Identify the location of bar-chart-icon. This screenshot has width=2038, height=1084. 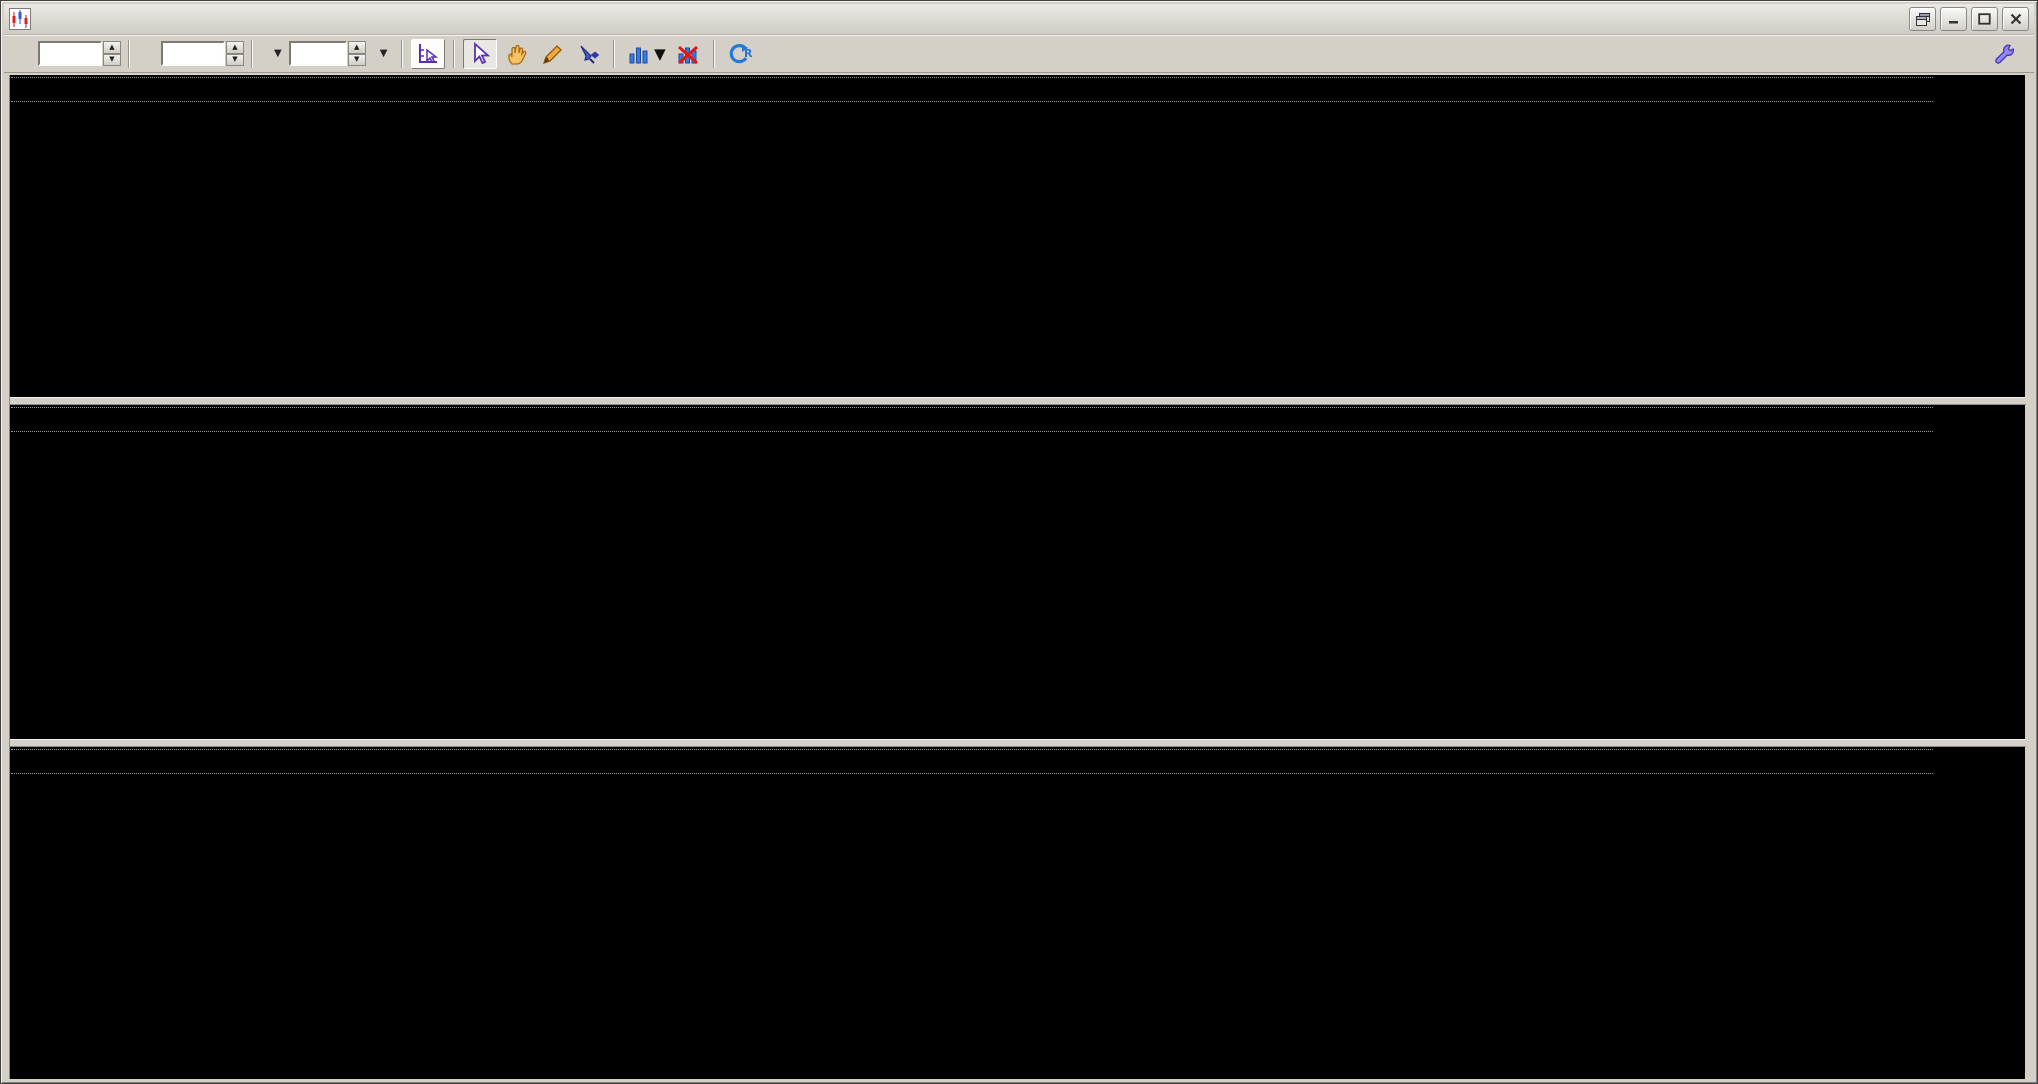
(638, 55).